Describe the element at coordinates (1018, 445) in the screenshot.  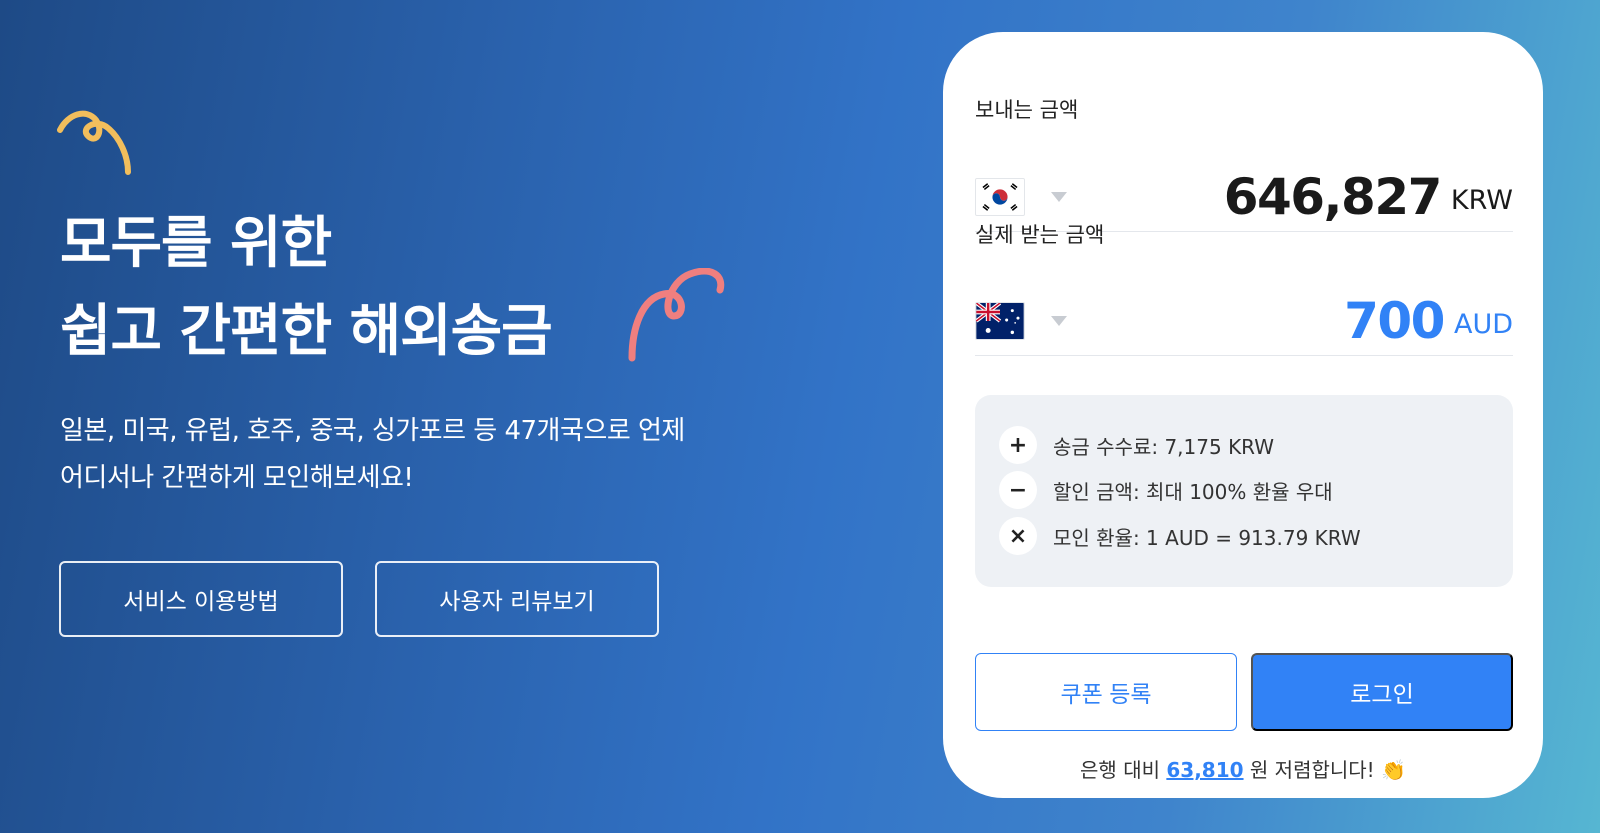
I see `plus-icon: +` at that location.